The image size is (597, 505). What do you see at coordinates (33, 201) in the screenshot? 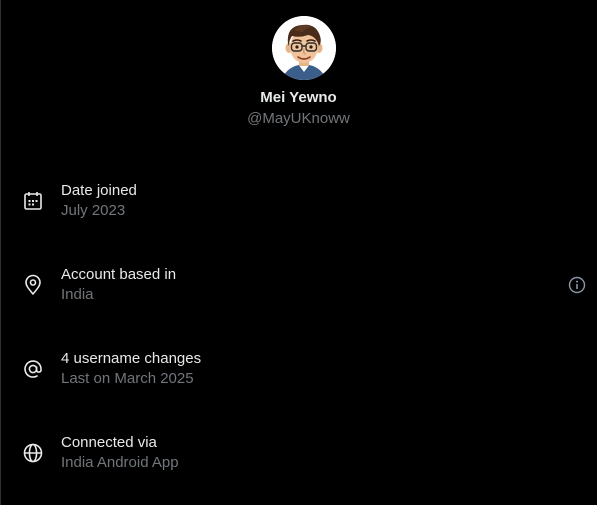
I see `calendar-icon` at bounding box center [33, 201].